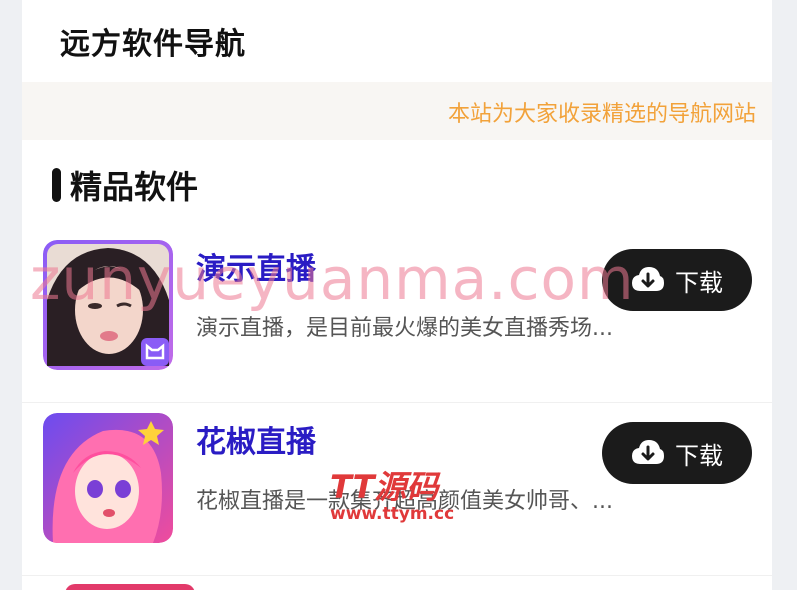 This screenshot has height=590, width=797. I want to click on site-header: 远方软件导航, so click(397, 41).